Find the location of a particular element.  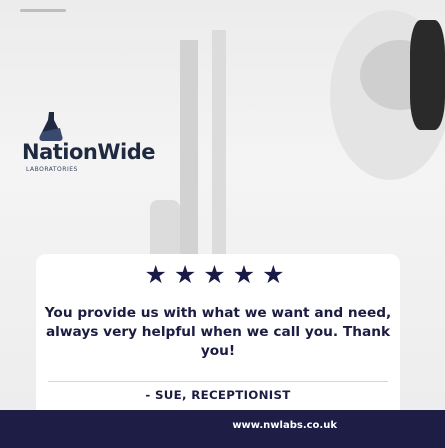

brand-tagline: LABORATORIES is located at coordinates (52, 169).